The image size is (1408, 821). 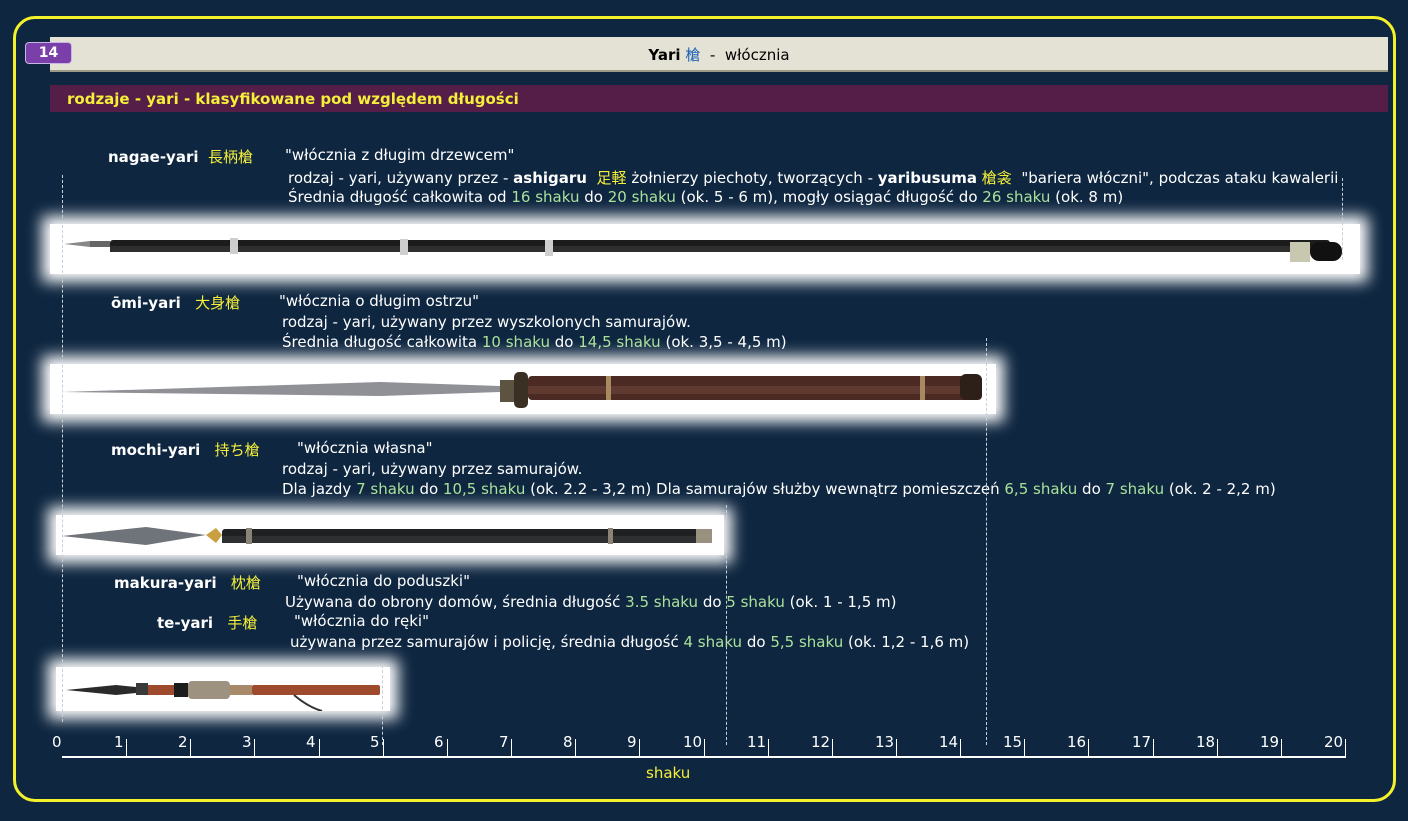 What do you see at coordinates (432, 469) in the screenshot?
I see `mochi-yari-desc: rodzaj - yari, używany przez samurajów.` at bounding box center [432, 469].